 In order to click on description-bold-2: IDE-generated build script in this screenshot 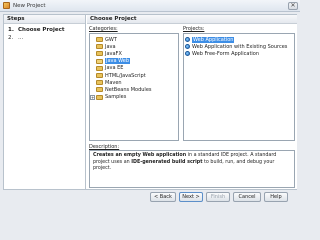, I will do `click(167, 162)`.